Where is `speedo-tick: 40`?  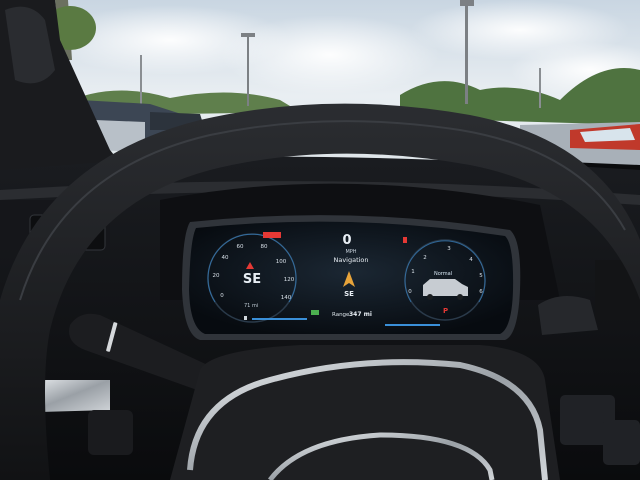
speedo-tick: 40 is located at coordinates (225, 258).